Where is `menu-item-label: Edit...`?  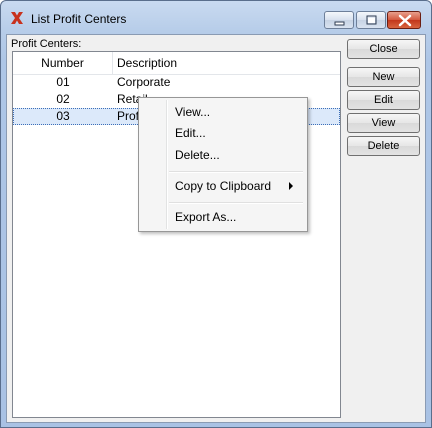
menu-item-label: Edit... is located at coordinates (190, 133).